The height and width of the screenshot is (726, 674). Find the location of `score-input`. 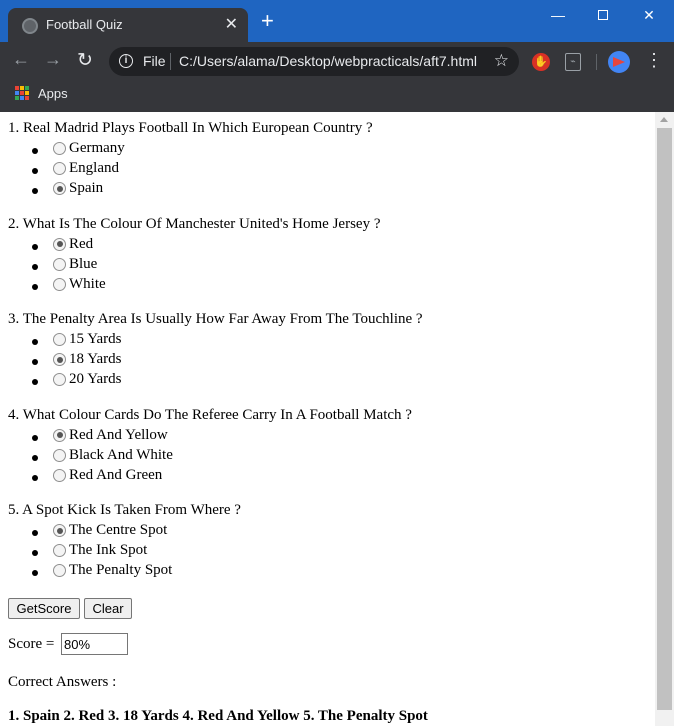

score-input is located at coordinates (94, 644).